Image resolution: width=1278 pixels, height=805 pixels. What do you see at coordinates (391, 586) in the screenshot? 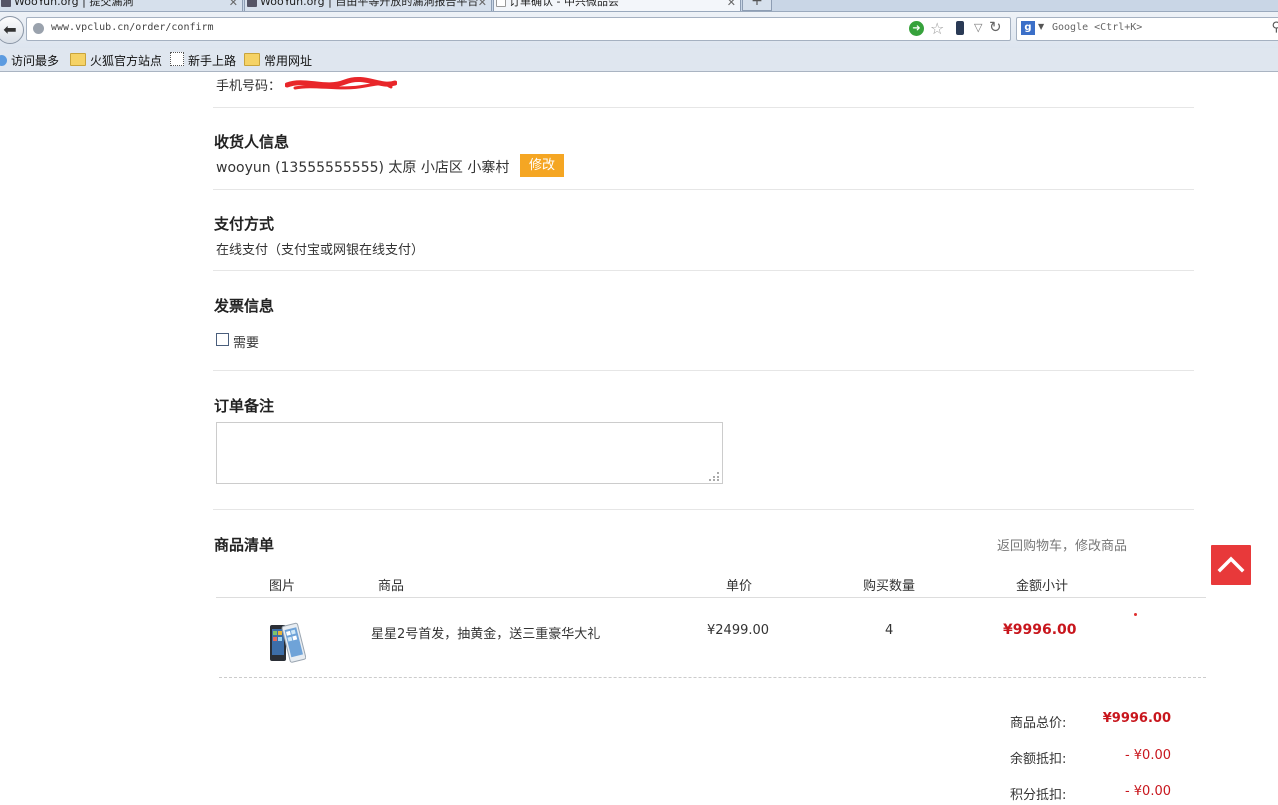
I see `column-header-product: 商品` at bounding box center [391, 586].